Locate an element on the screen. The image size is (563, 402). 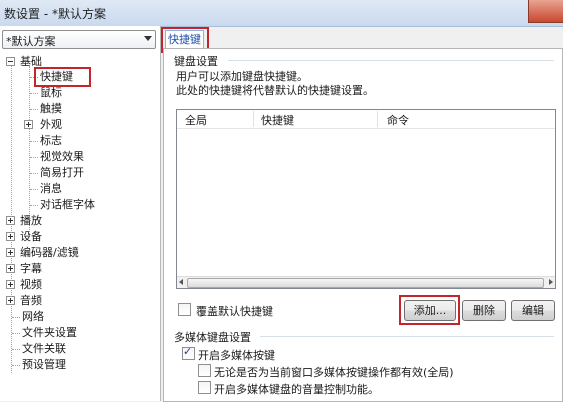
enable-media-keys-checkbox is located at coordinates (188, 352).